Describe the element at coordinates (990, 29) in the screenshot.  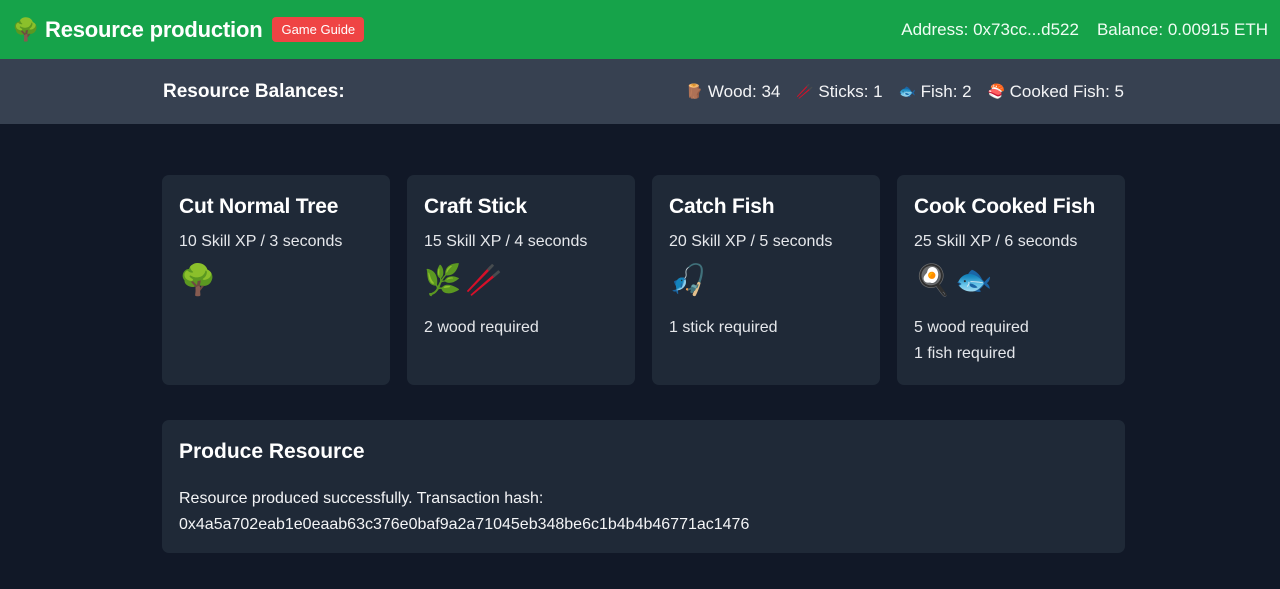
I see `wallet-address: Address: 0x73cc...d522` at that location.